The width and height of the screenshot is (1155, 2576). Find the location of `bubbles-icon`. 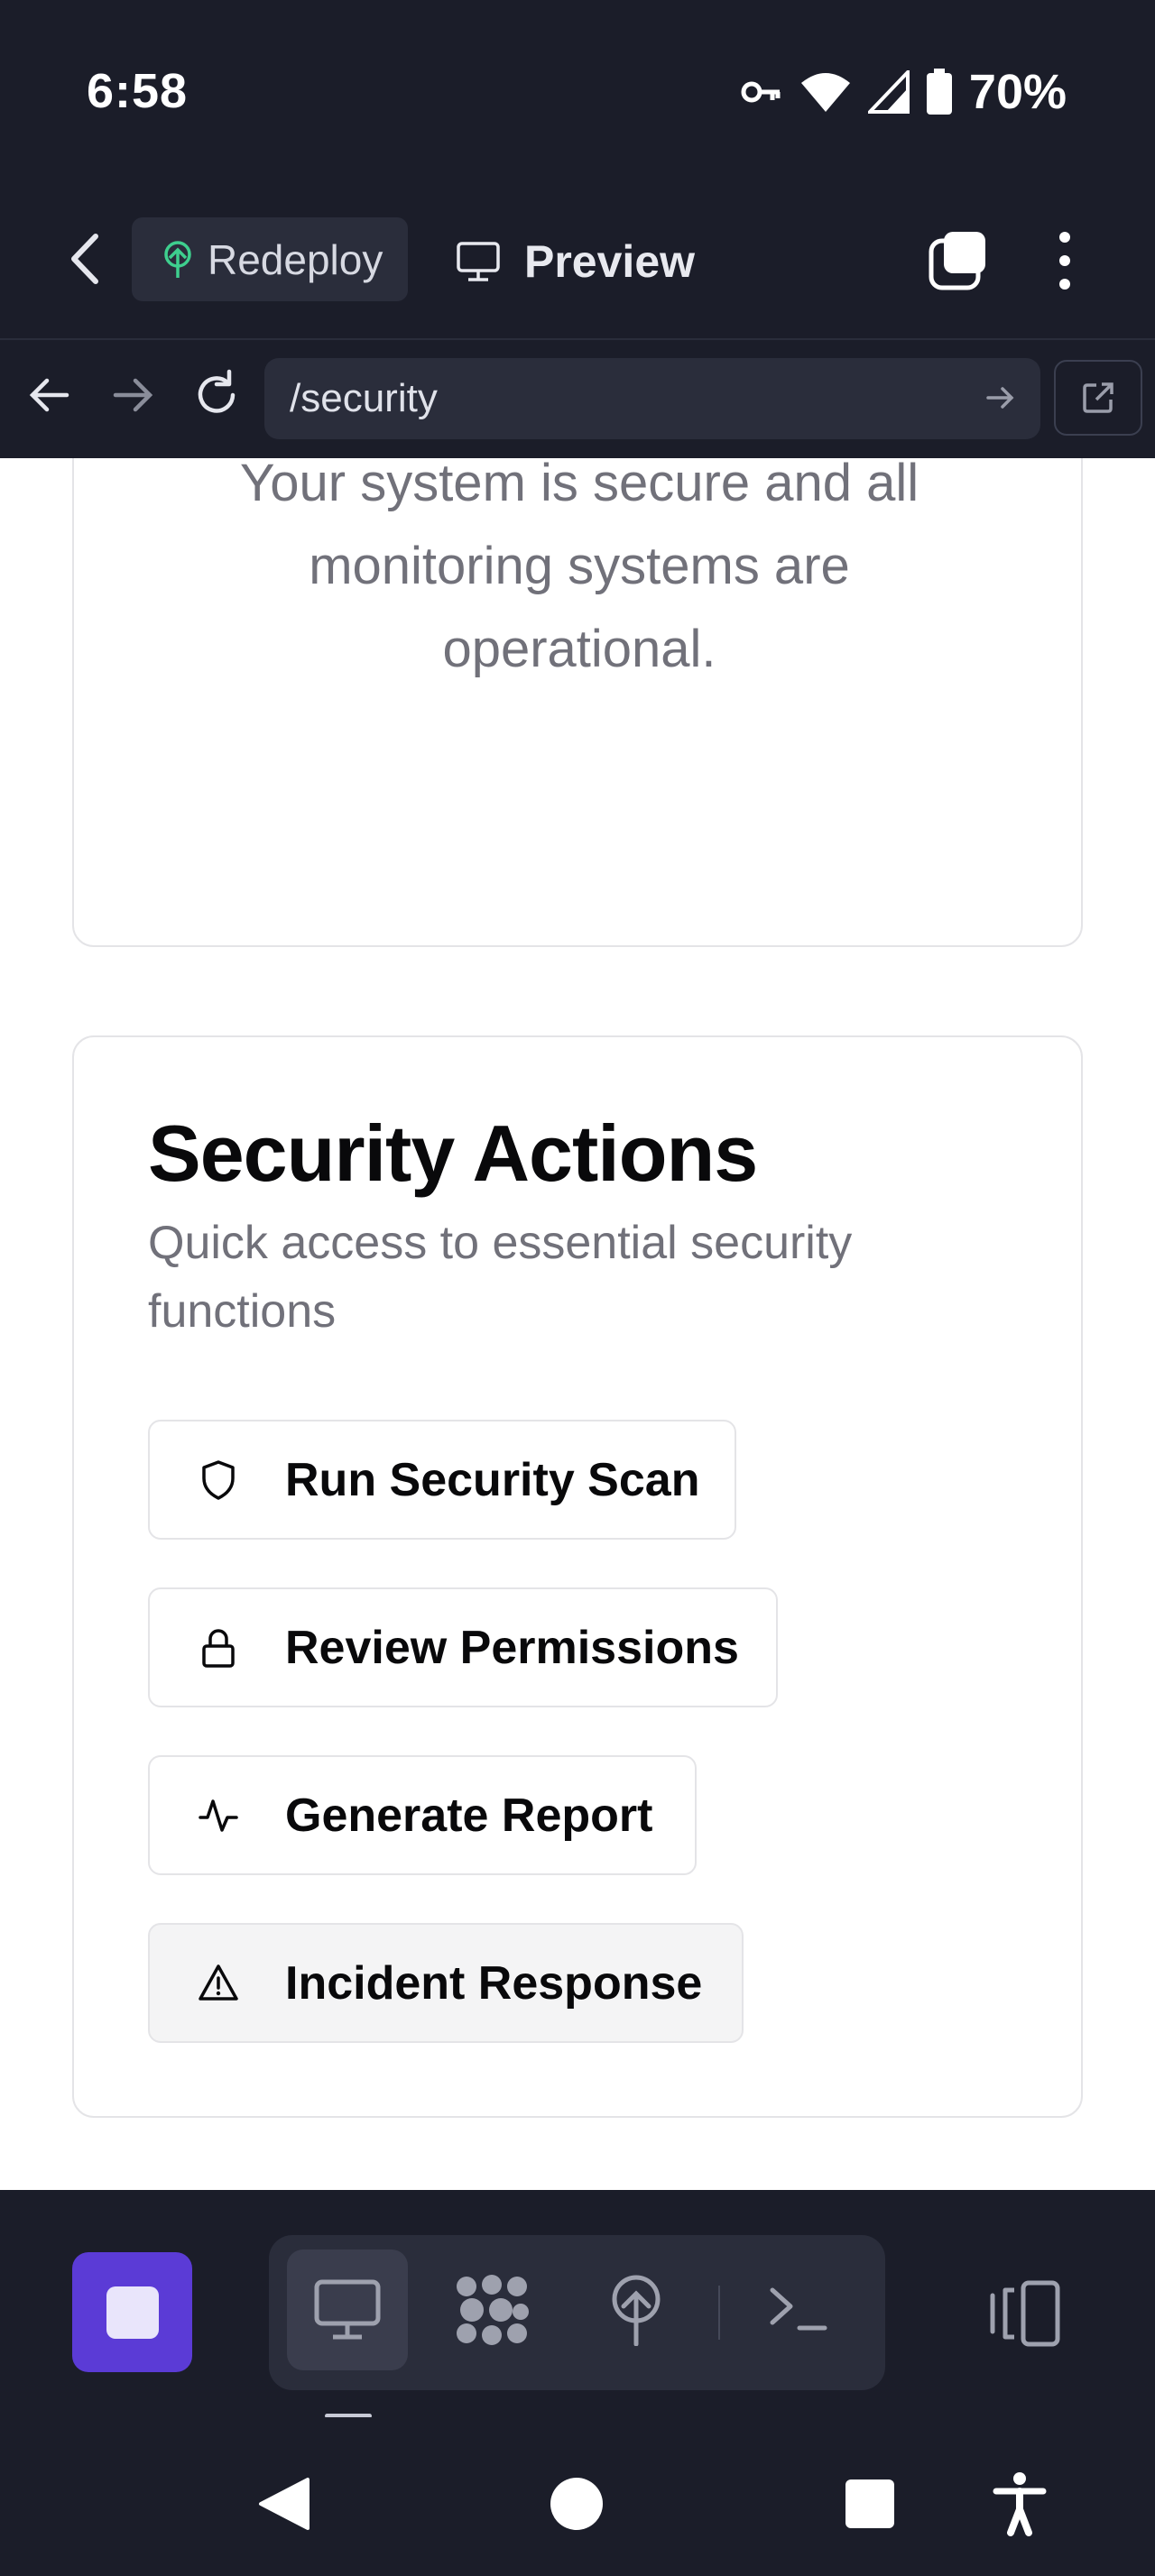

bubbles-icon is located at coordinates (493, 2310).